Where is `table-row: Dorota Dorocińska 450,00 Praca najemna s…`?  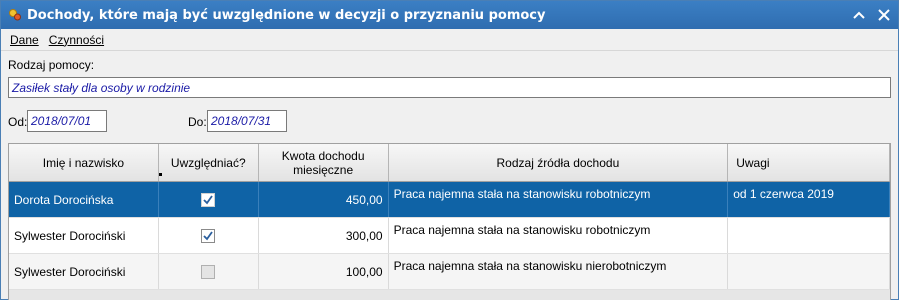
table-row: Dorota Dorocińska 450,00 Praca najemna s… is located at coordinates (449, 200).